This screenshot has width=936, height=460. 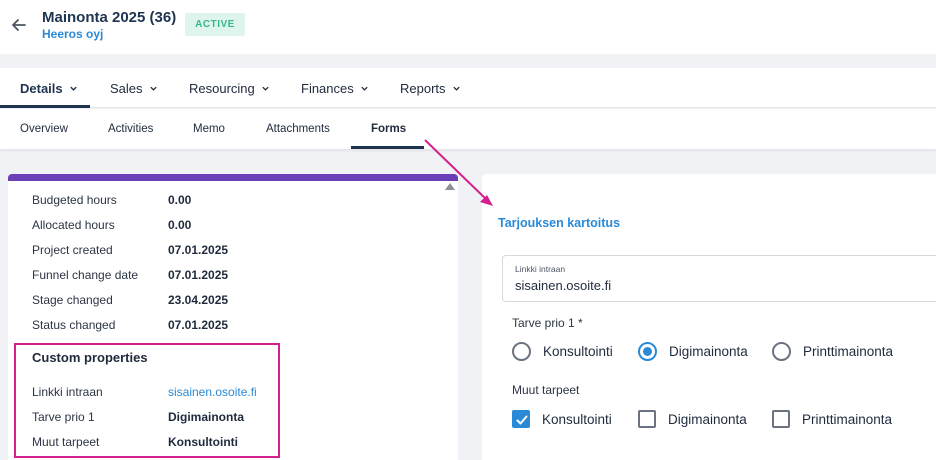 What do you see at coordinates (66, 442) in the screenshot?
I see `property-key: Muut tarpeet` at bounding box center [66, 442].